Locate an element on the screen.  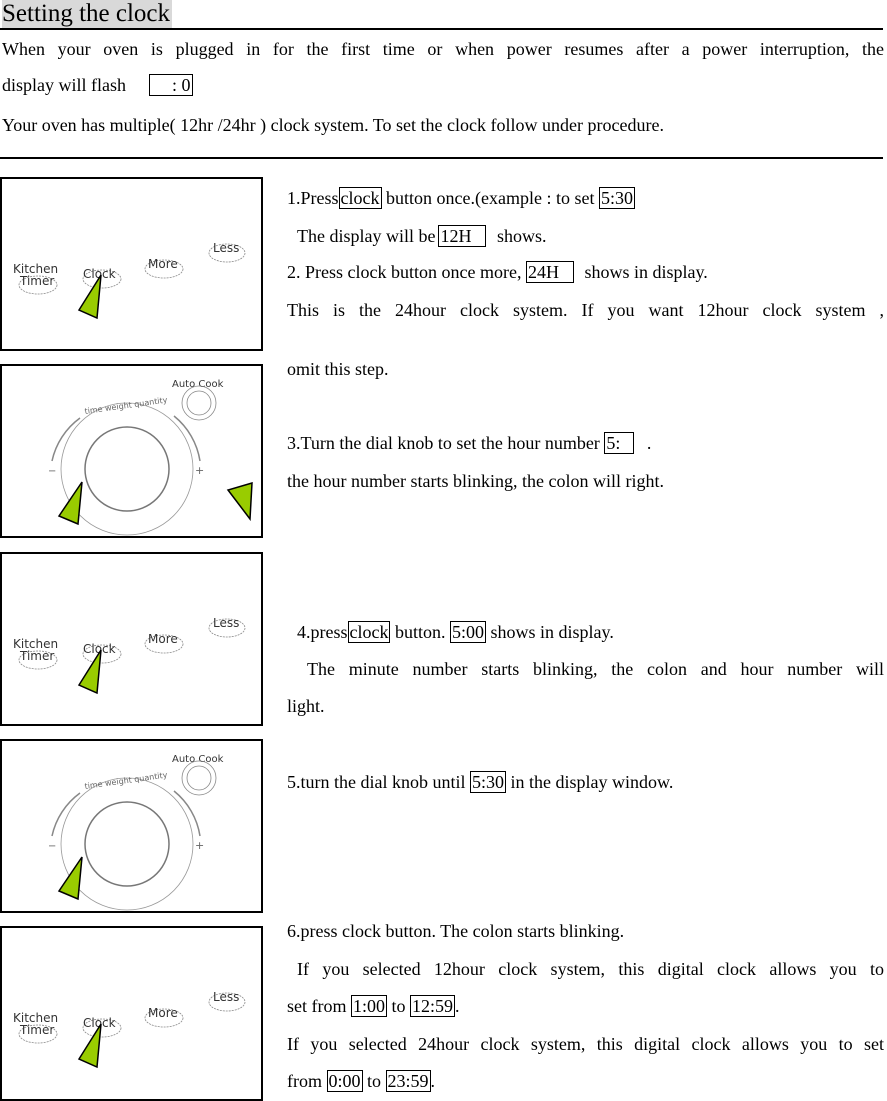
range-24h-start-box: 0:00 is located at coordinates (344, 1081).